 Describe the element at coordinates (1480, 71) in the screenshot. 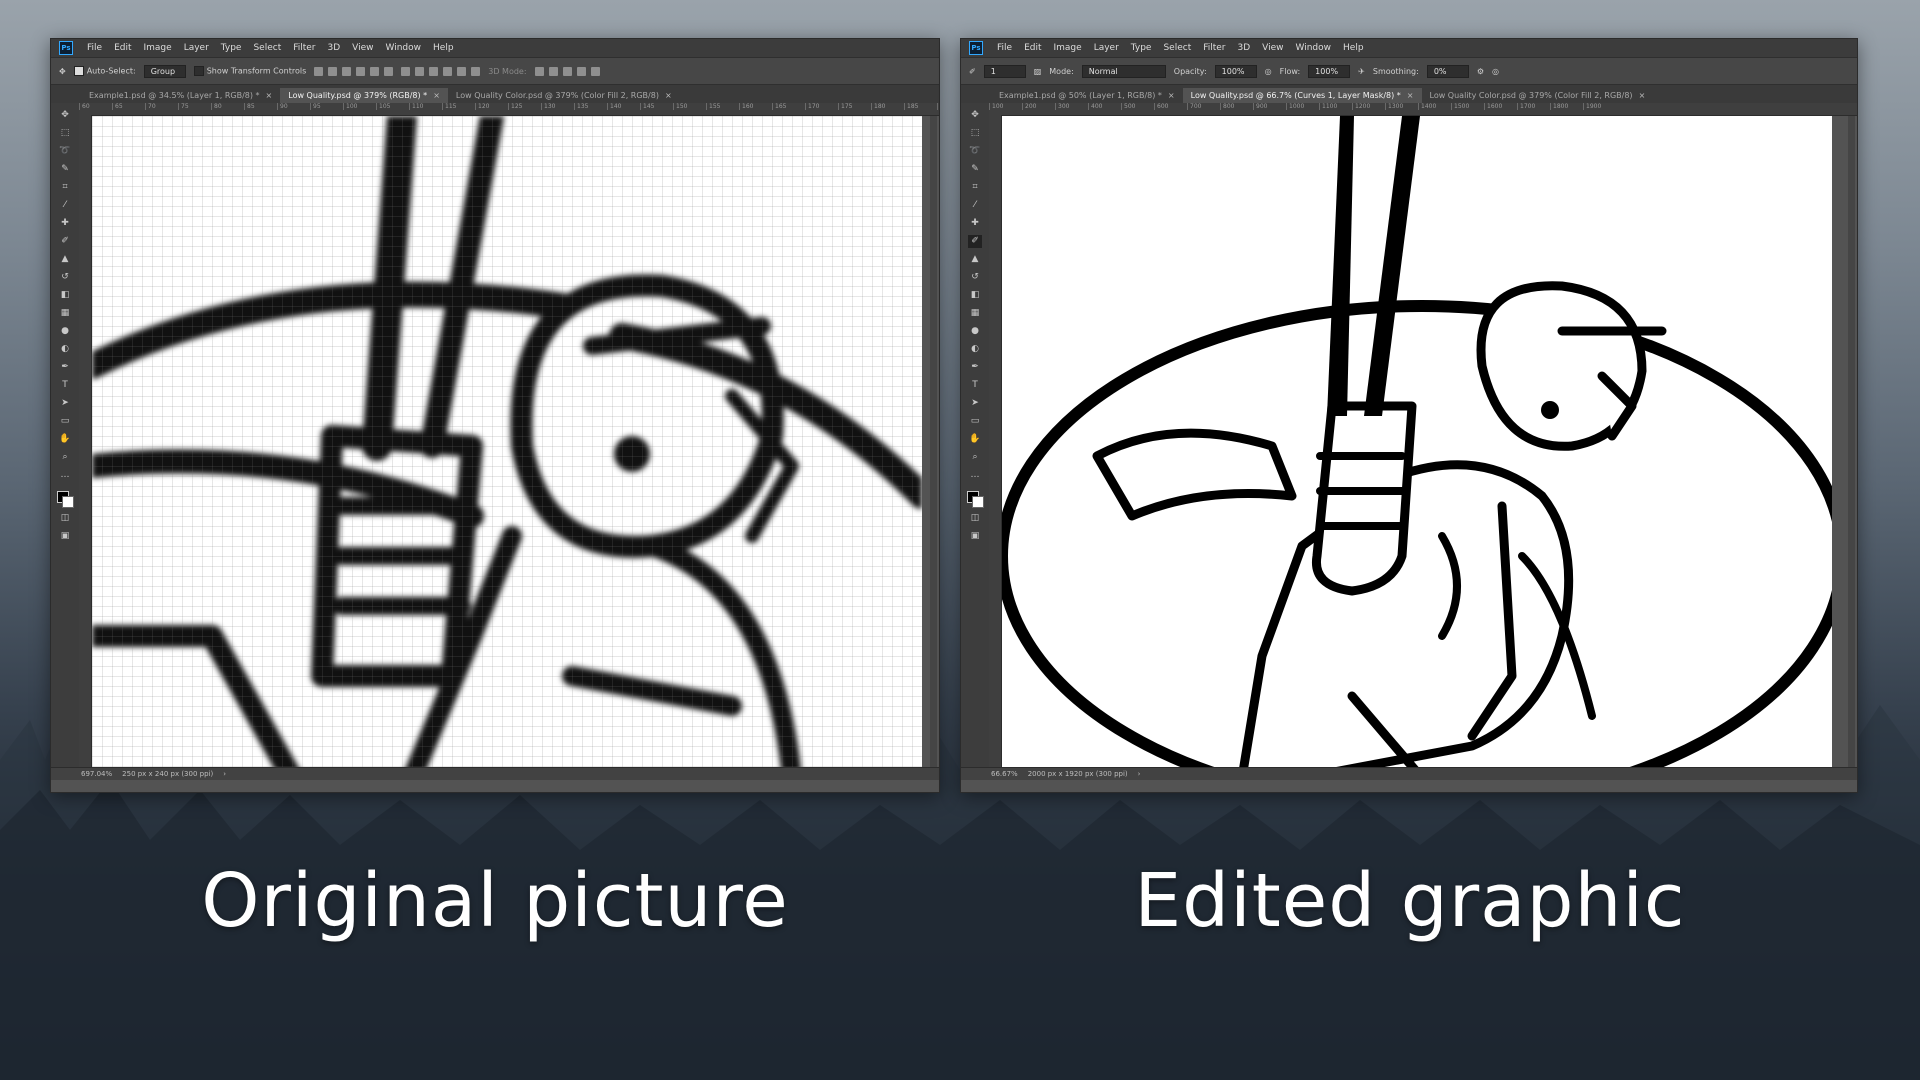

I see `gear-icon: ⚙` at that location.